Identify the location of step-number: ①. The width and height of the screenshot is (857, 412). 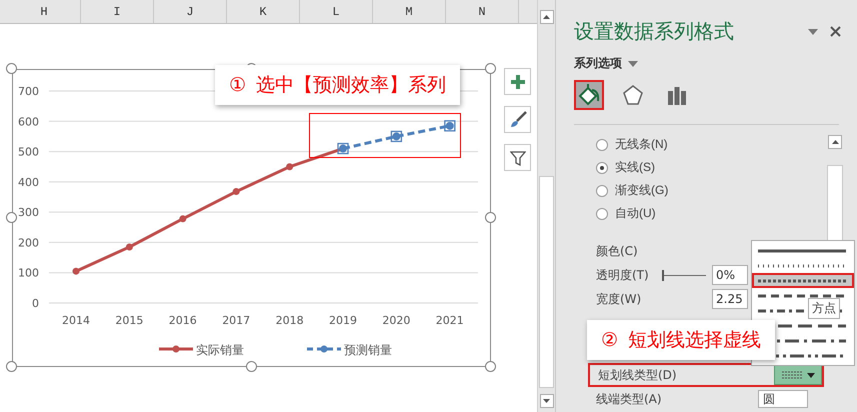
(237, 85).